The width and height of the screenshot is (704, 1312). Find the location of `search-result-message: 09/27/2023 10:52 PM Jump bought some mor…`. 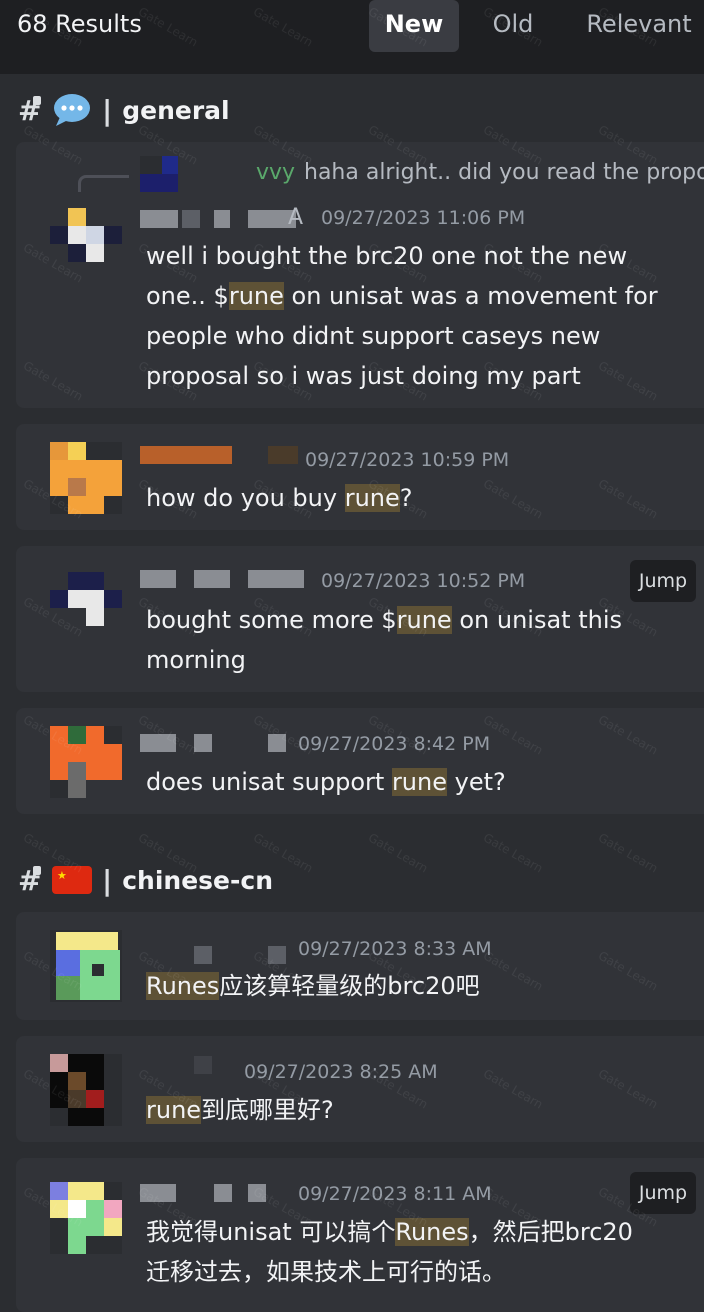

search-result-message: 09/27/2023 10:52 PM Jump bought some mor… is located at coordinates (360, 619).